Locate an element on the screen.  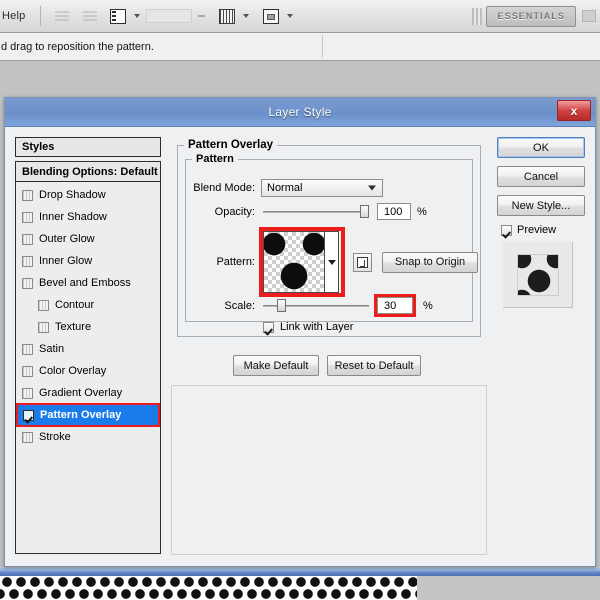
effect-item-outer-glow: Outer Glow is located at coordinates (88, 239).